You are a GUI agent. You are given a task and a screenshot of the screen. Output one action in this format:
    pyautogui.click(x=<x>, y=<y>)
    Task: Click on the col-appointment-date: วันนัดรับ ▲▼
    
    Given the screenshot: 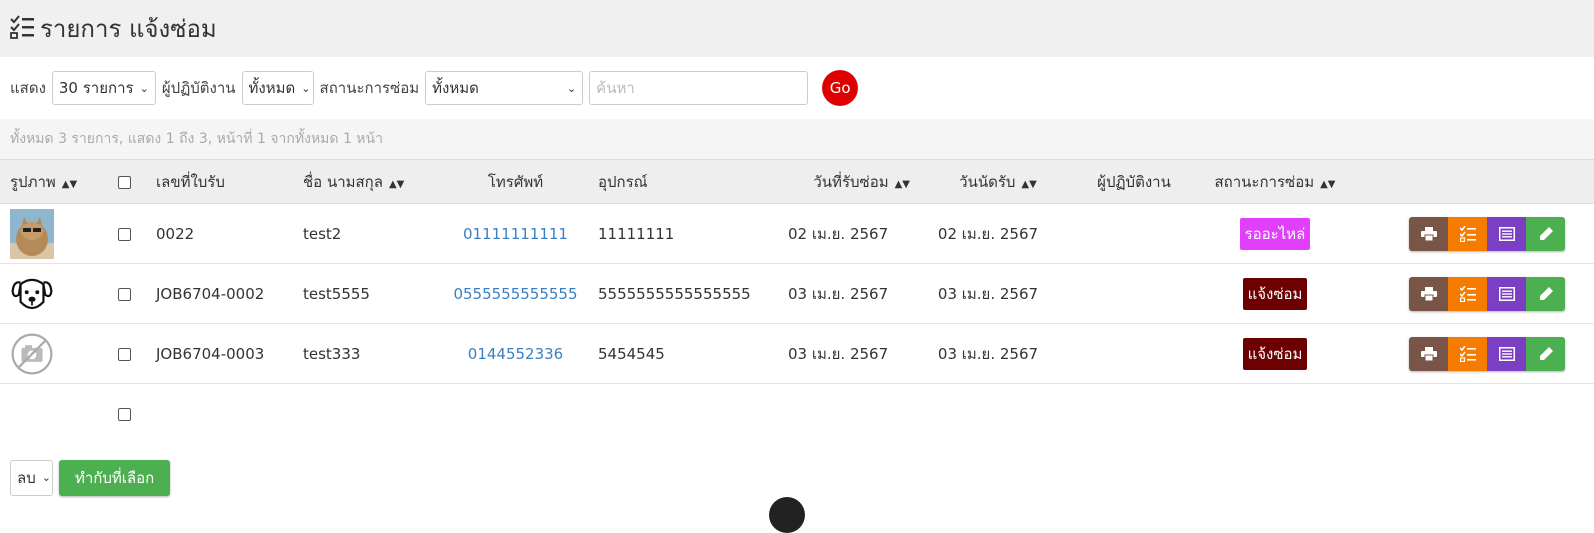 What is the action you would take?
    pyautogui.click(x=998, y=182)
    